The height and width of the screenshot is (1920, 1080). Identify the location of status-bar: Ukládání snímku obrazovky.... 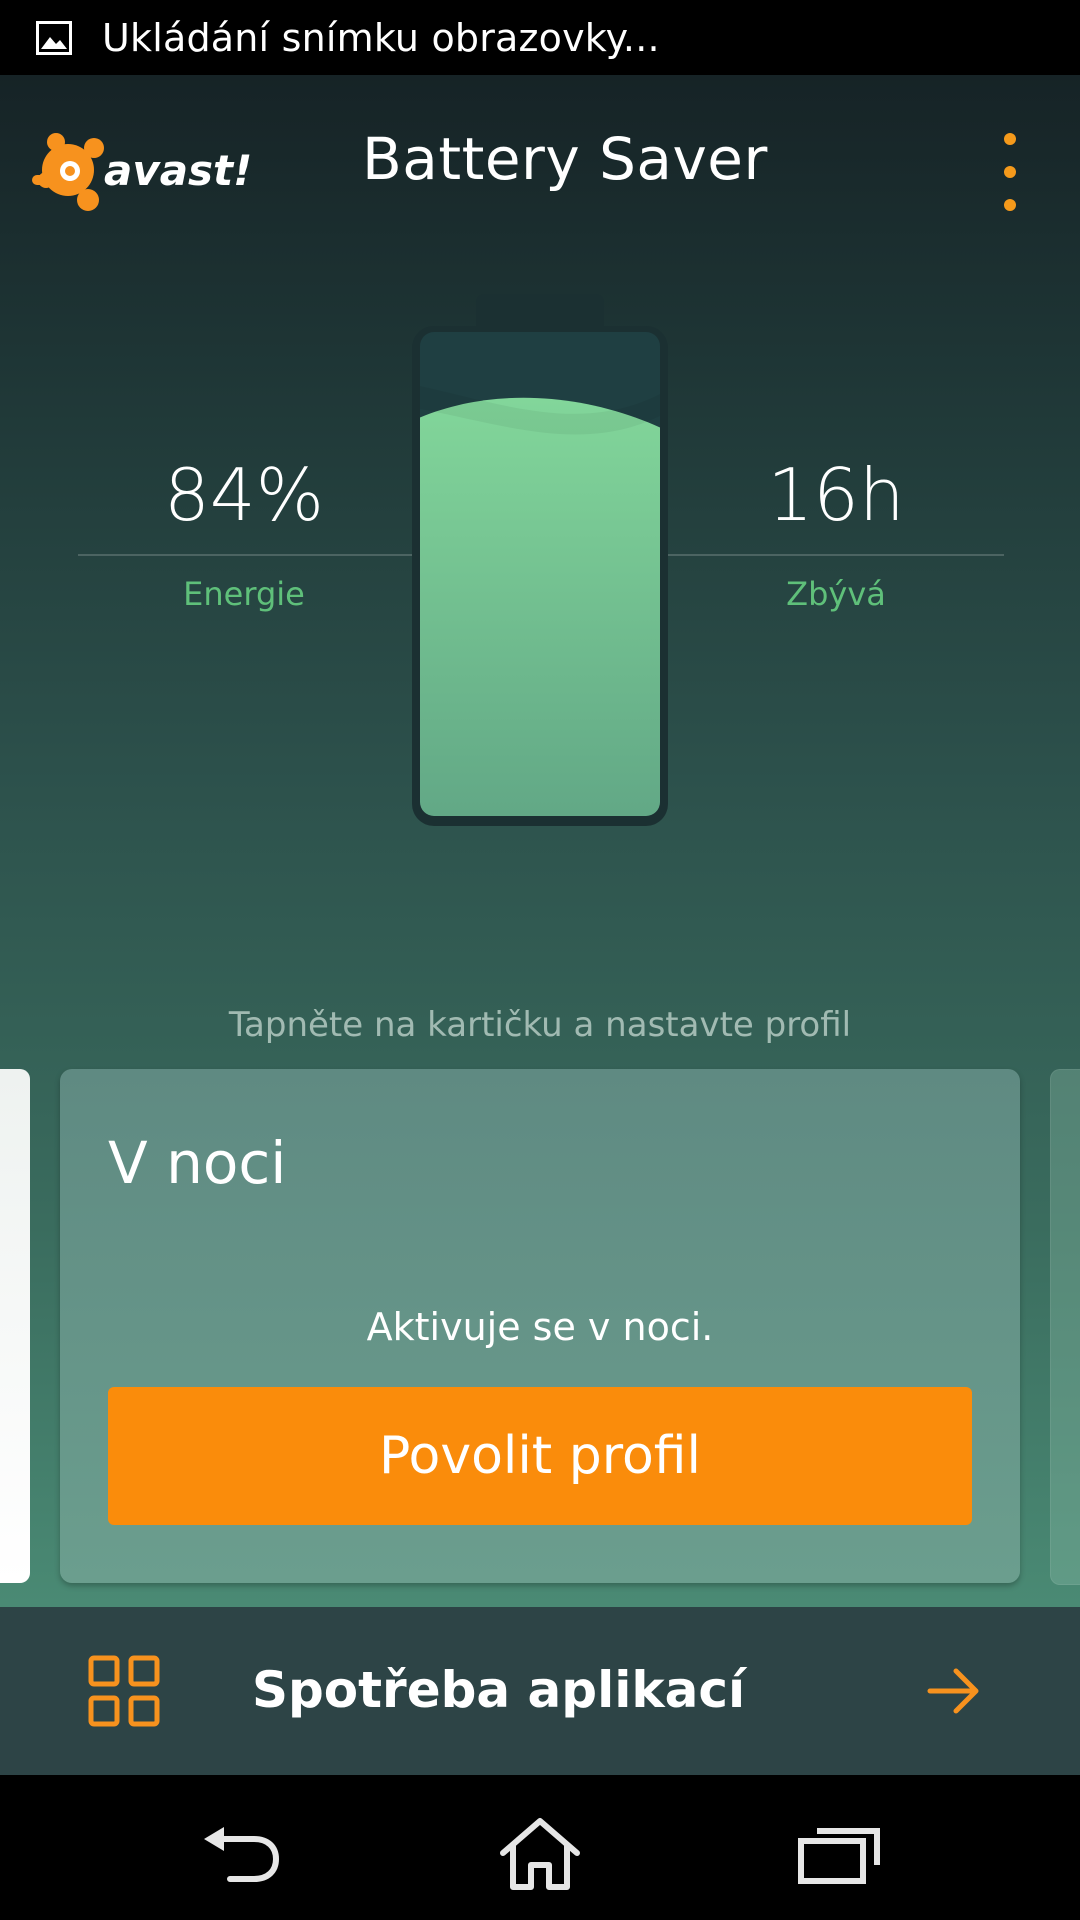
(540, 37).